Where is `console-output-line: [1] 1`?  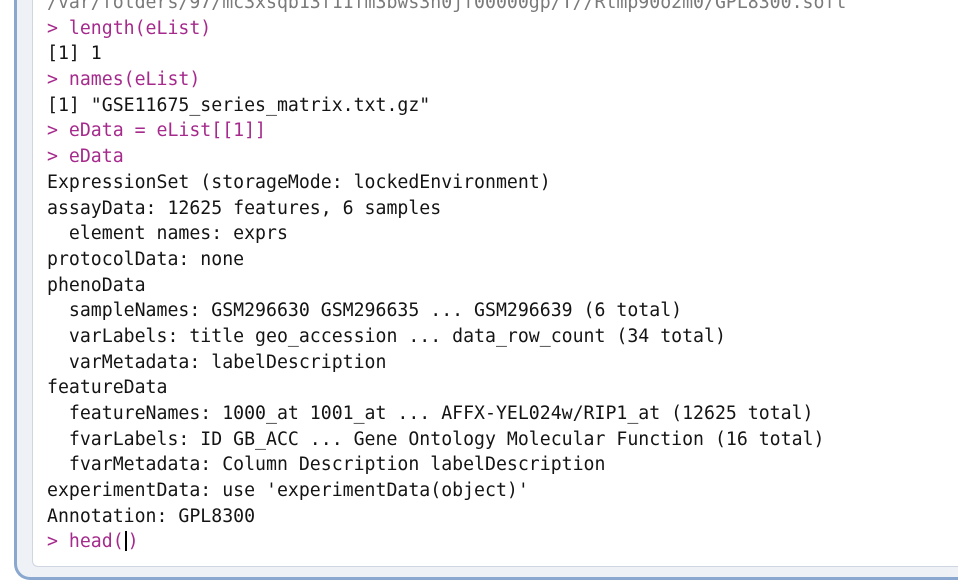
console-output-line: [1] 1 is located at coordinates (74, 54).